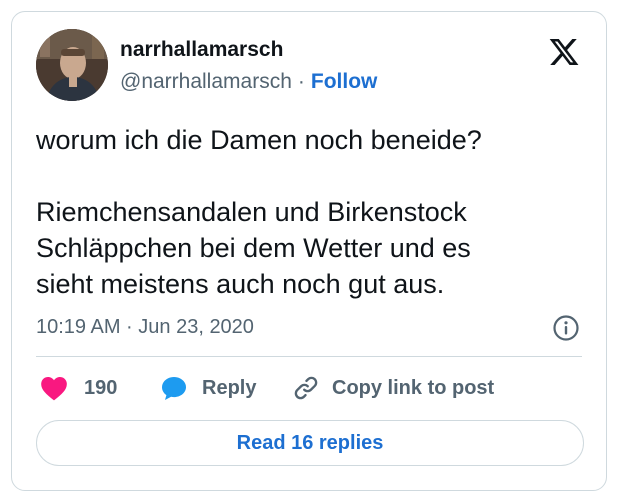 The height and width of the screenshot is (502, 620). Describe the element at coordinates (145, 327) in the screenshot. I see `timestamp: 10:19 AM · Jun 23, 2020` at that location.